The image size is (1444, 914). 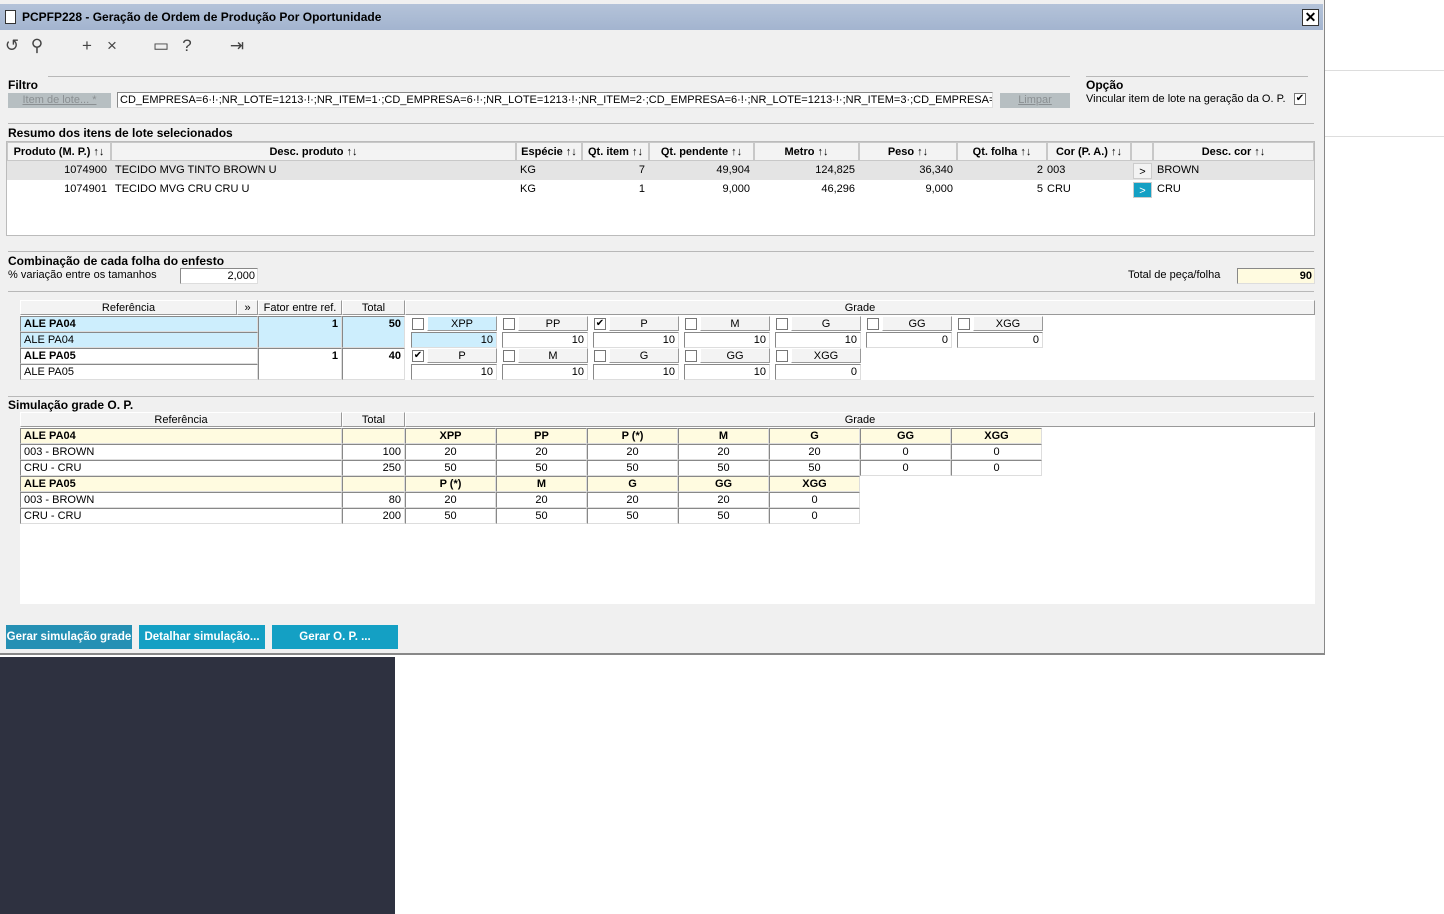 What do you see at coordinates (69, 637) in the screenshot?
I see `gerar-simulacao-button: Gerar simulação grade` at bounding box center [69, 637].